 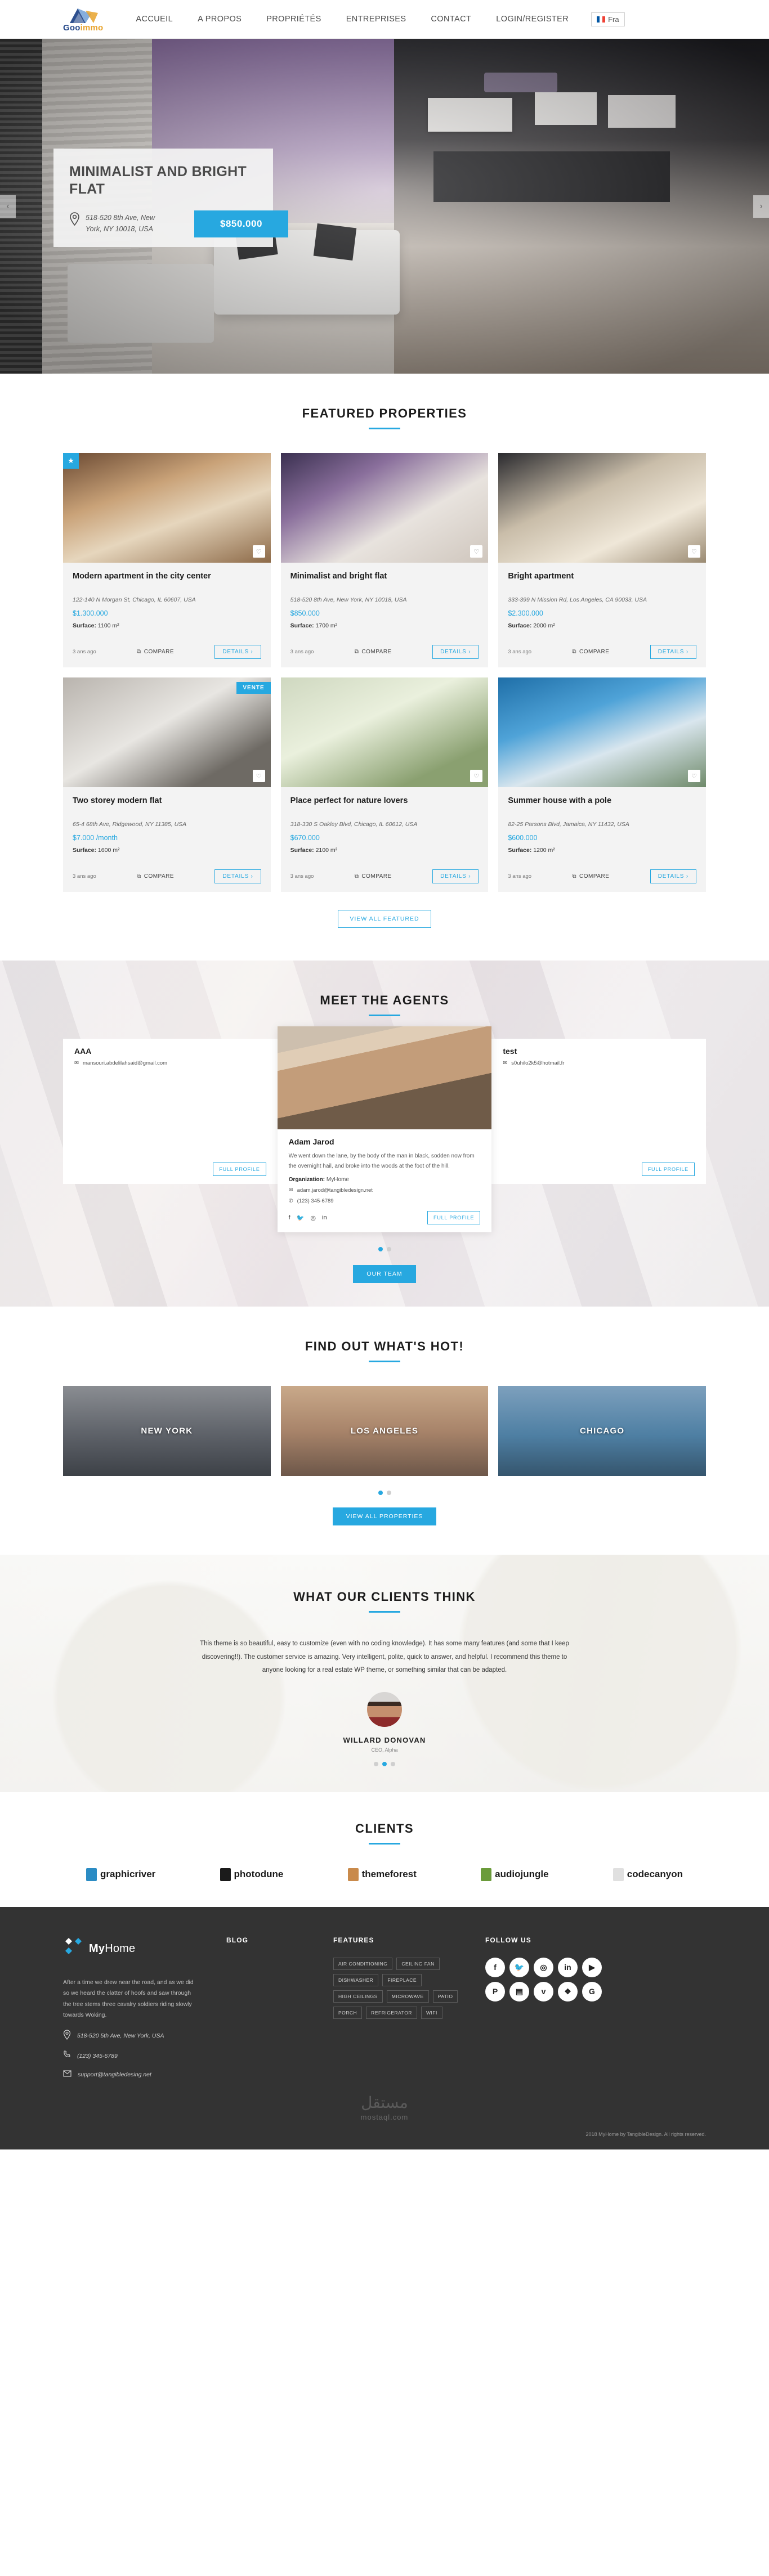 What do you see at coordinates (382, 1874) in the screenshot?
I see `client-logo: themeforest` at bounding box center [382, 1874].